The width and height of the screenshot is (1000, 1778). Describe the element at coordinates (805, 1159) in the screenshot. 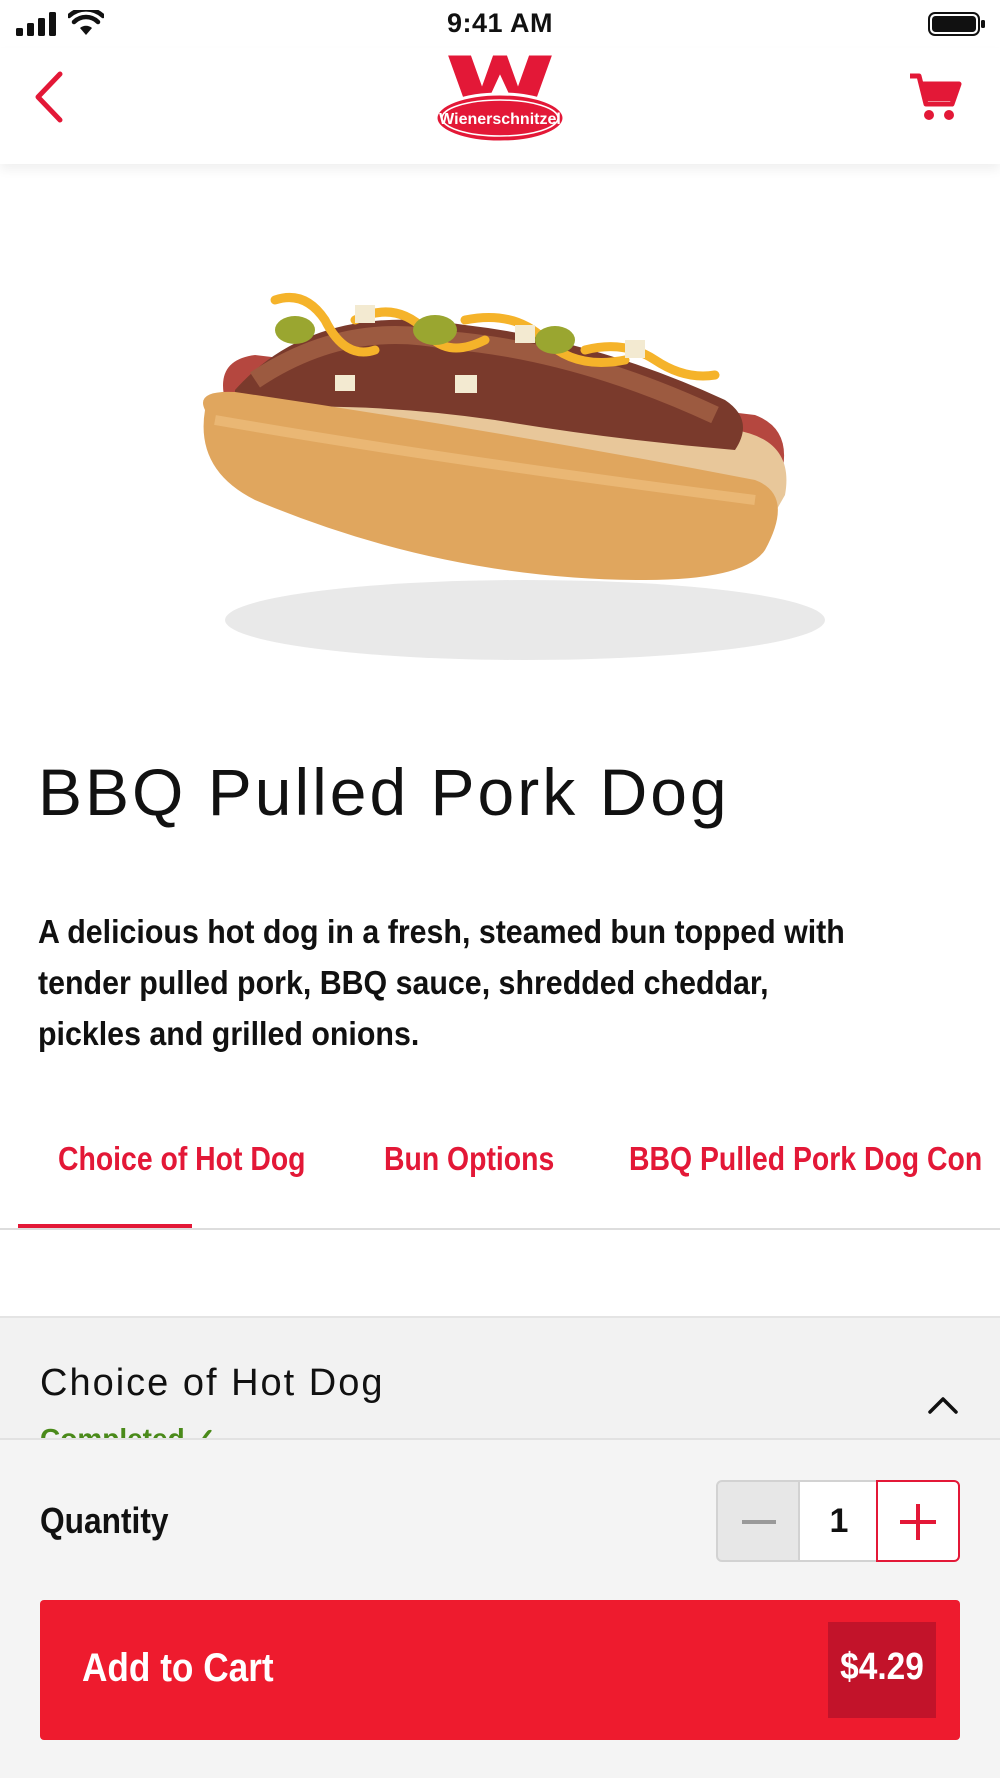

I see `tab-bbq-pulled-pork-dog-condiments: BBQ Pulled Pork Dog Con` at that location.